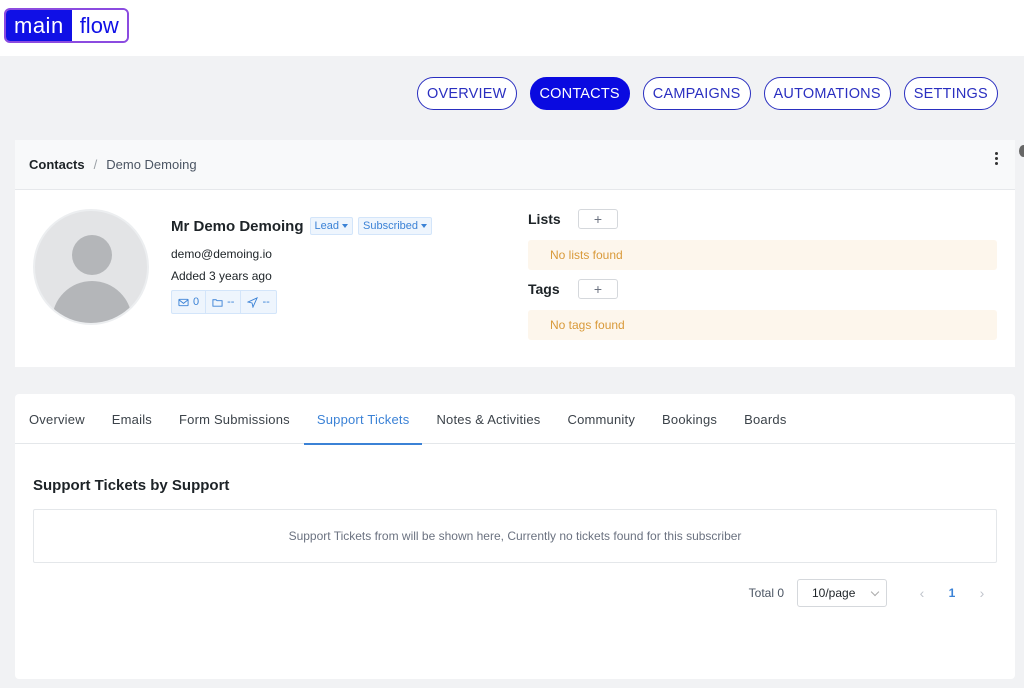  Describe the element at coordinates (234, 419) in the screenshot. I see `tab-form-submissions: Form Submissions` at that location.